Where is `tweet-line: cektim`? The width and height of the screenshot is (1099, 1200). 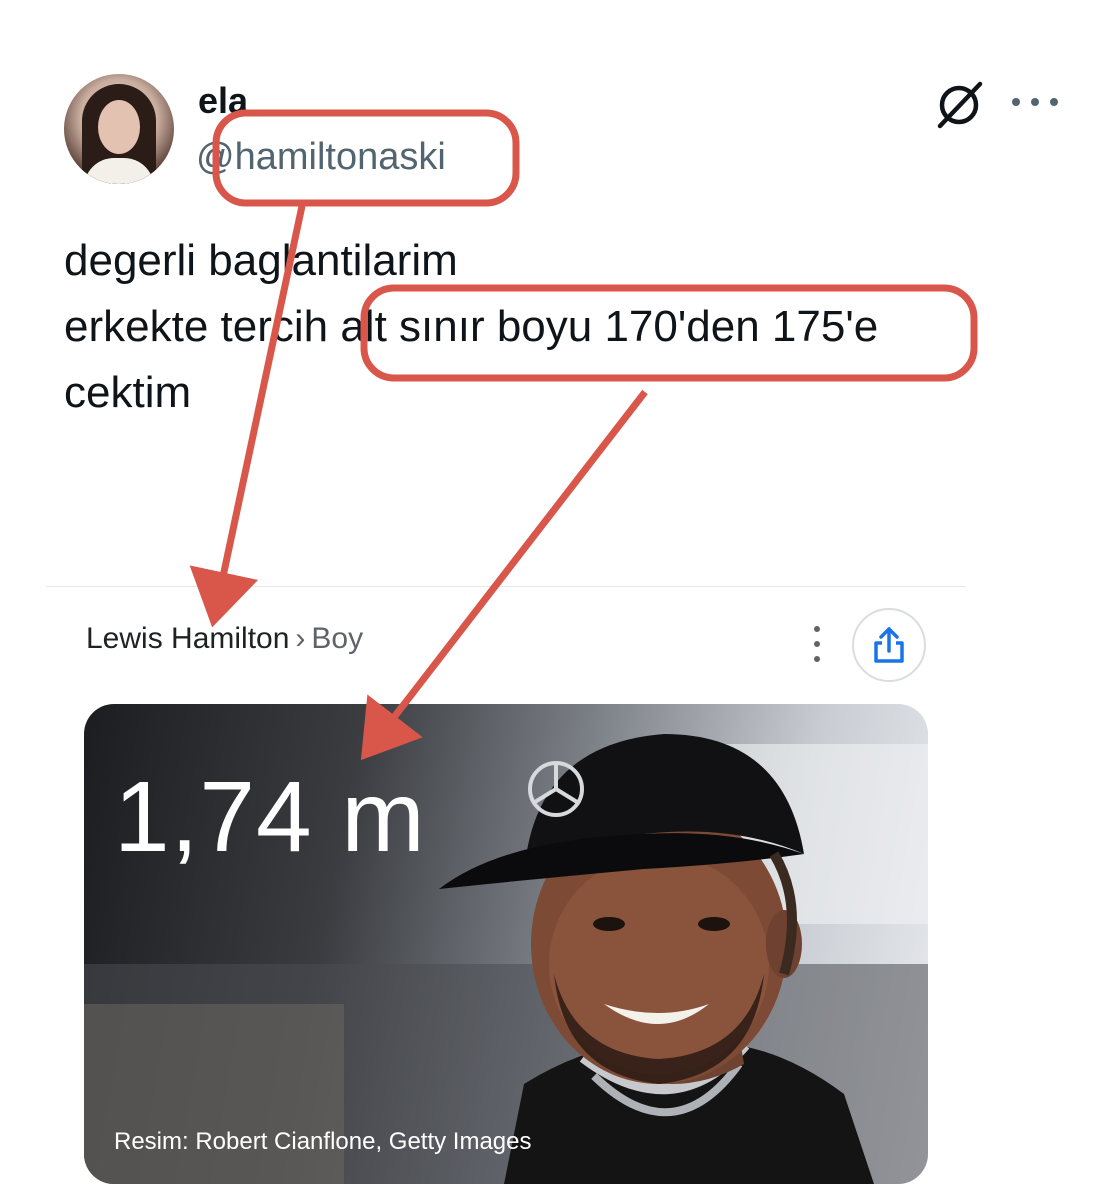
tweet-line: cektim is located at coordinates (128, 392).